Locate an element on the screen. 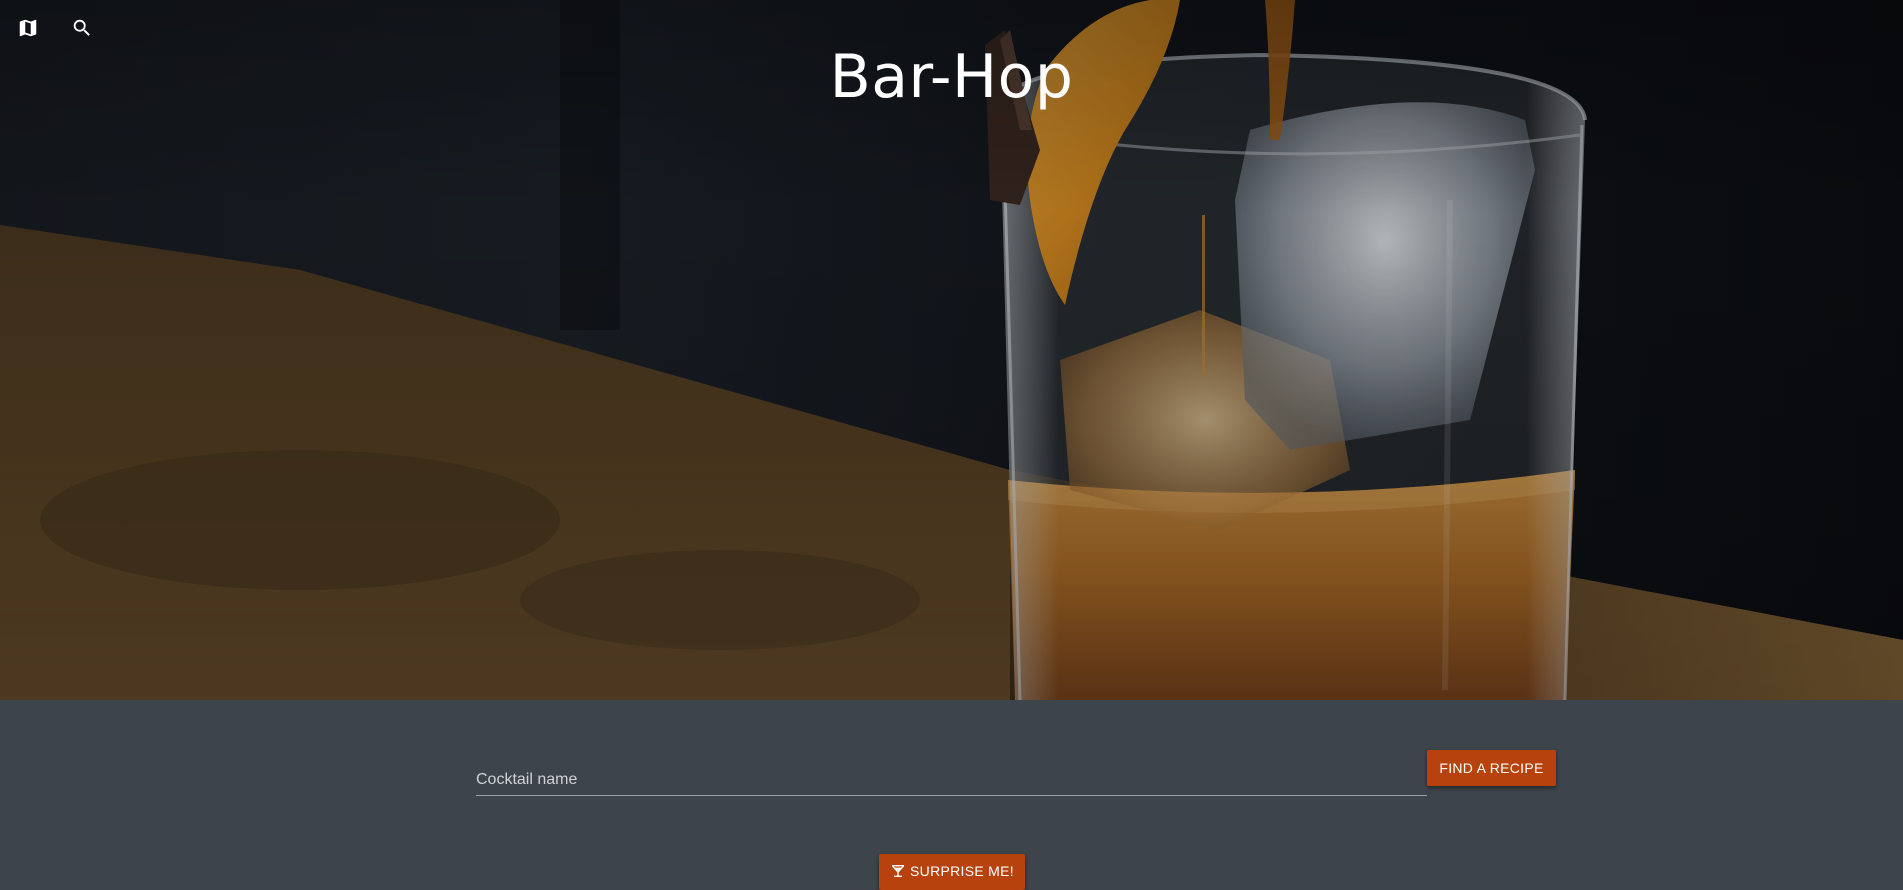 The image size is (1903, 890). cocktail-name-input is located at coordinates (951, 772).